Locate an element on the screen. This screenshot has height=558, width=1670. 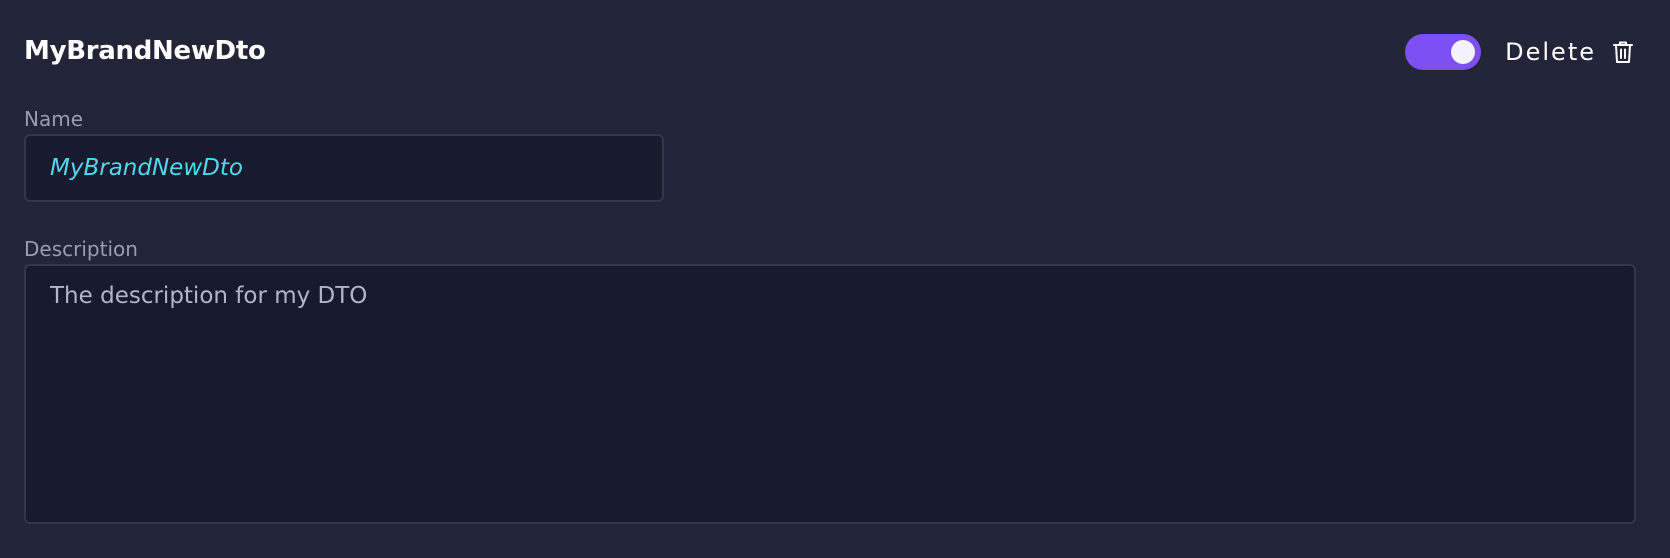
dto-title: MyBrandNewDto is located at coordinates (145, 51).